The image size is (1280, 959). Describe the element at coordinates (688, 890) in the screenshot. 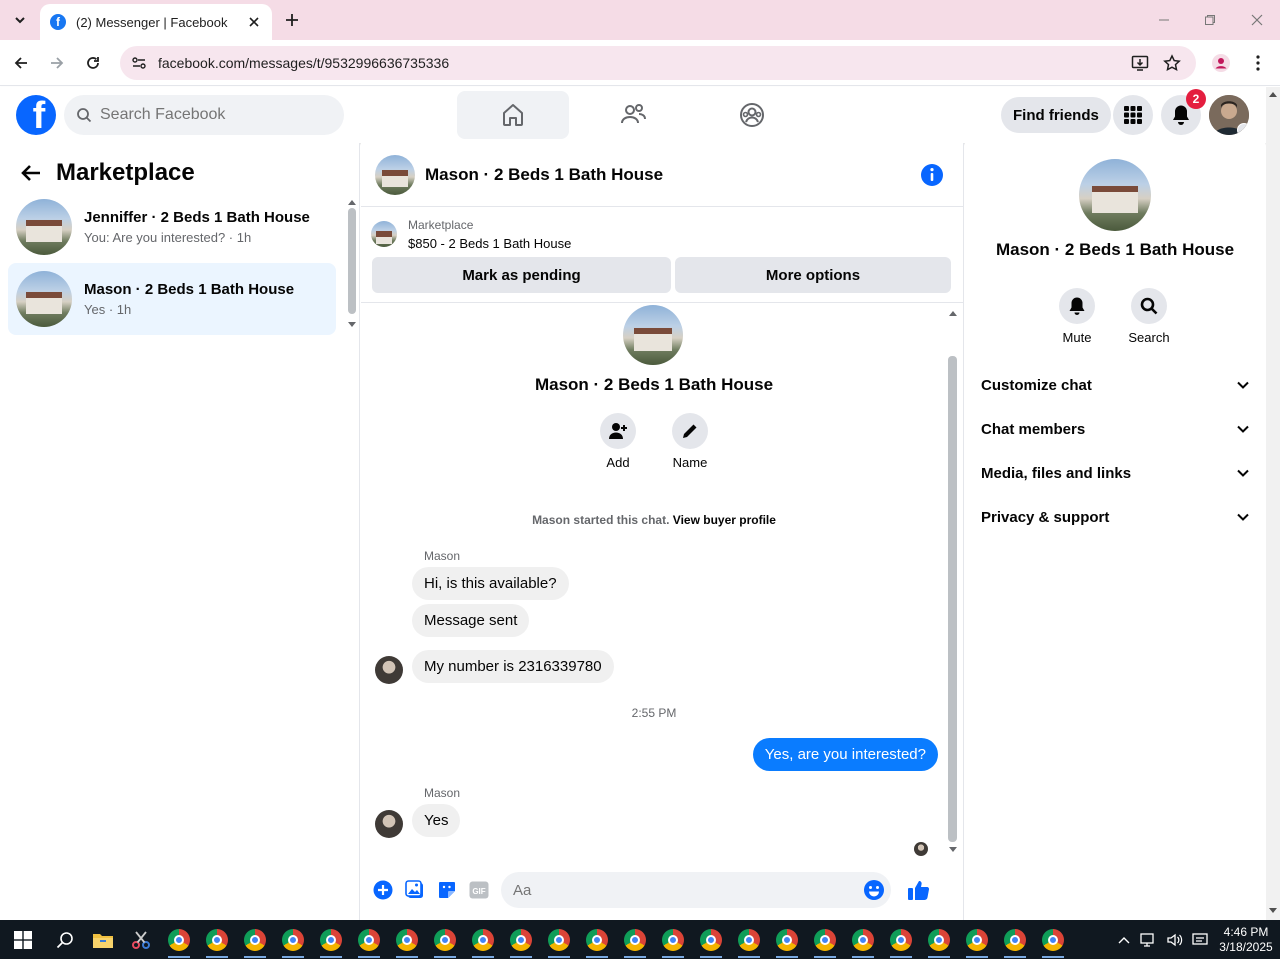

I see `message-input` at that location.